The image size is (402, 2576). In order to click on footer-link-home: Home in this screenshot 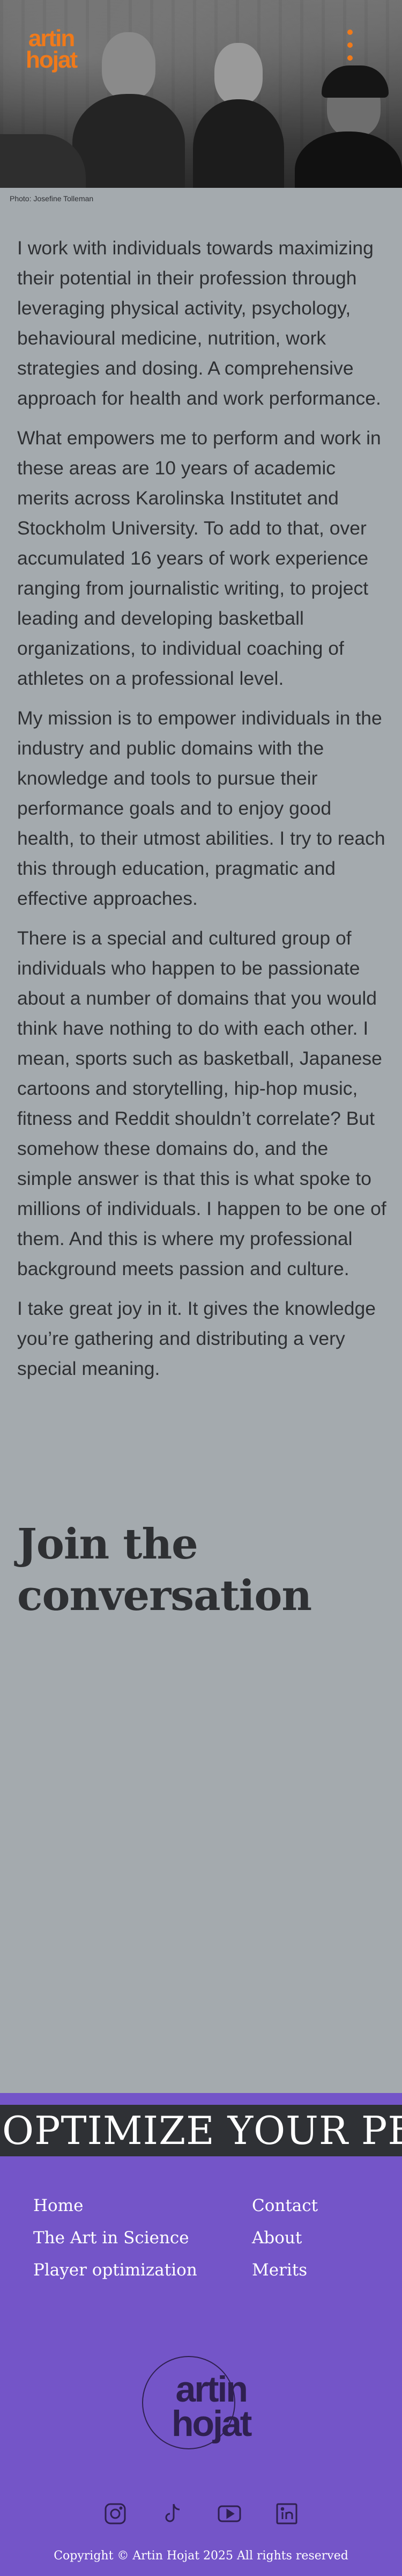, I will do `click(115, 2206)`.